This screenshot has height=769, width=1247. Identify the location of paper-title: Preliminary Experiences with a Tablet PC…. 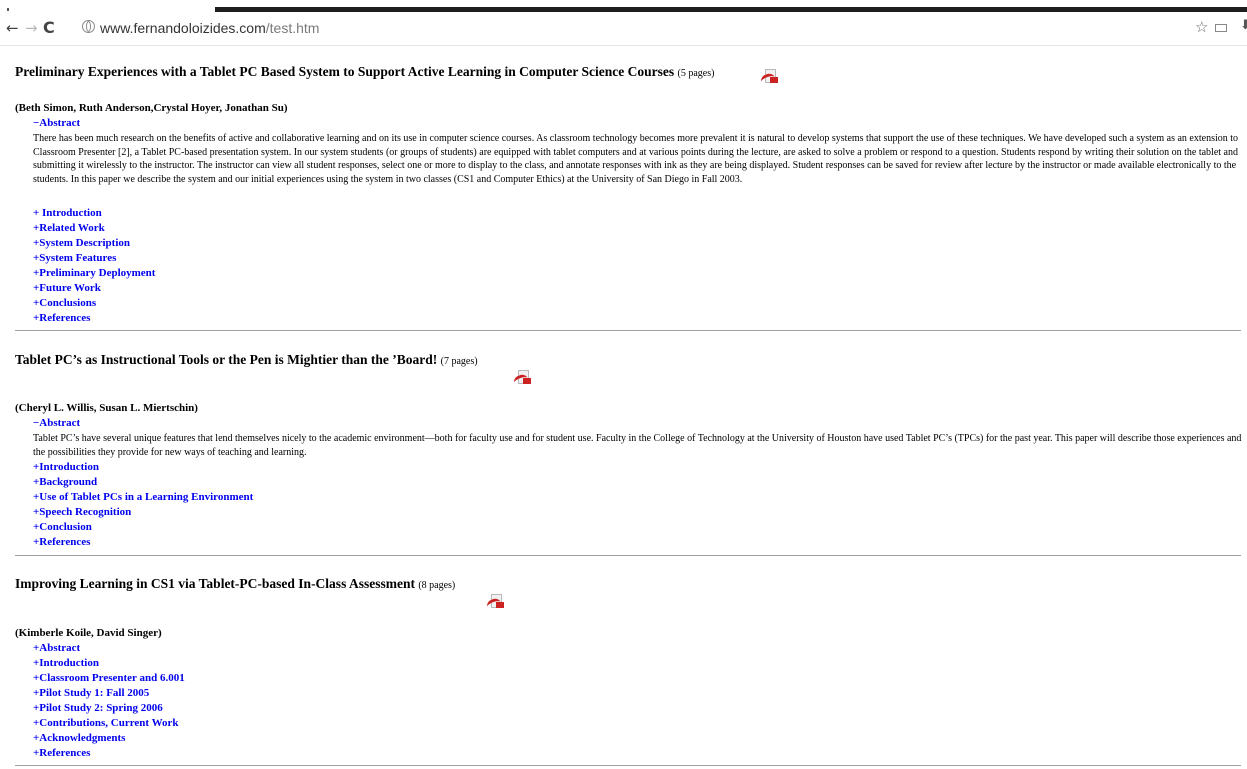
(364, 72).